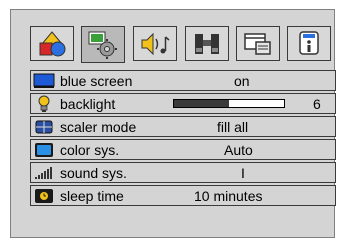  Describe the element at coordinates (183, 149) in the screenshot. I see `menu-row-color-sys: color sys. Auto` at that location.